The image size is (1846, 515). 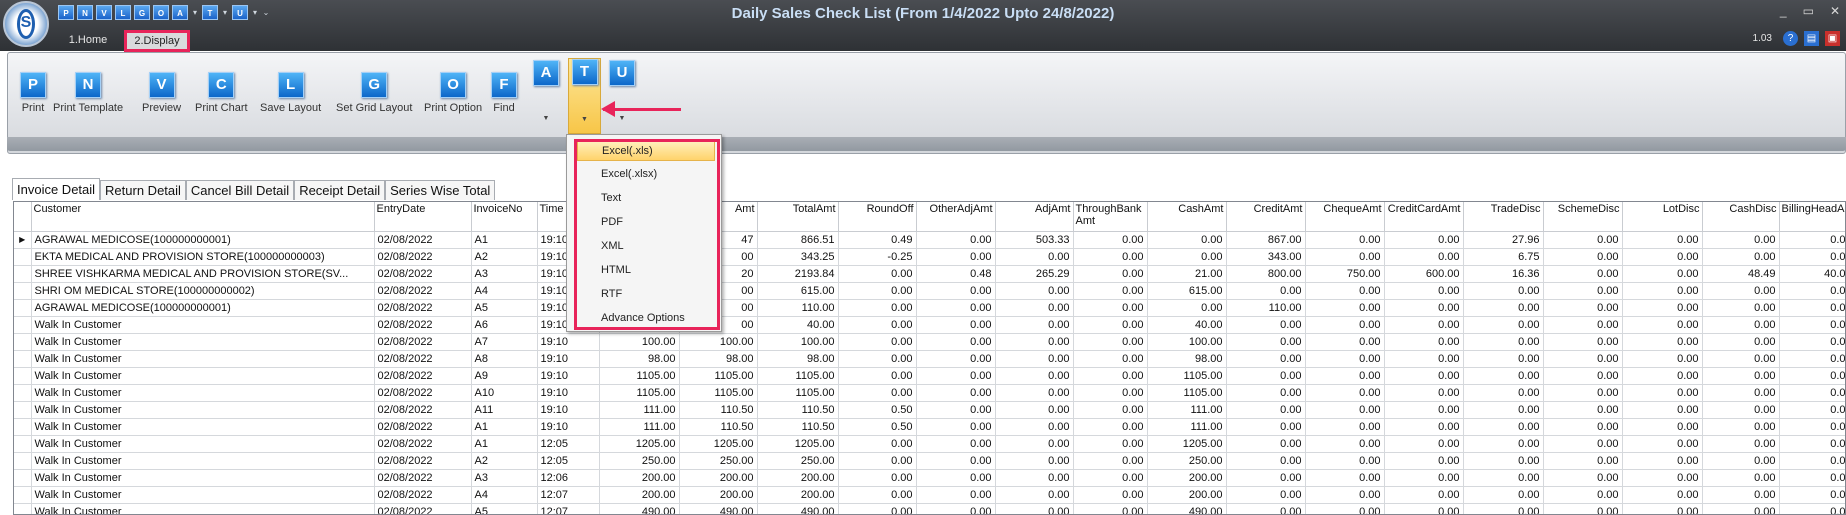 I want to click on menu-item-excel-xls: Excel(.xls), so click(x=646, y=150).